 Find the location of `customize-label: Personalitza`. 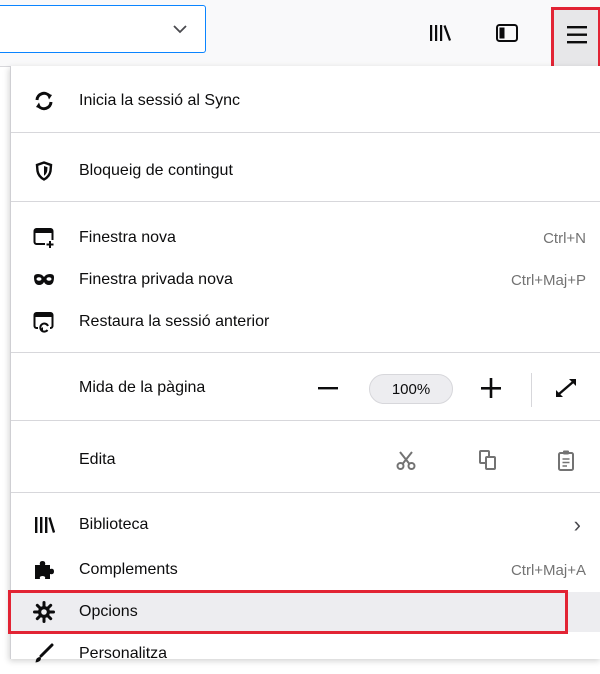

customize-label: Personalitza is located at coordinates (123, 653).